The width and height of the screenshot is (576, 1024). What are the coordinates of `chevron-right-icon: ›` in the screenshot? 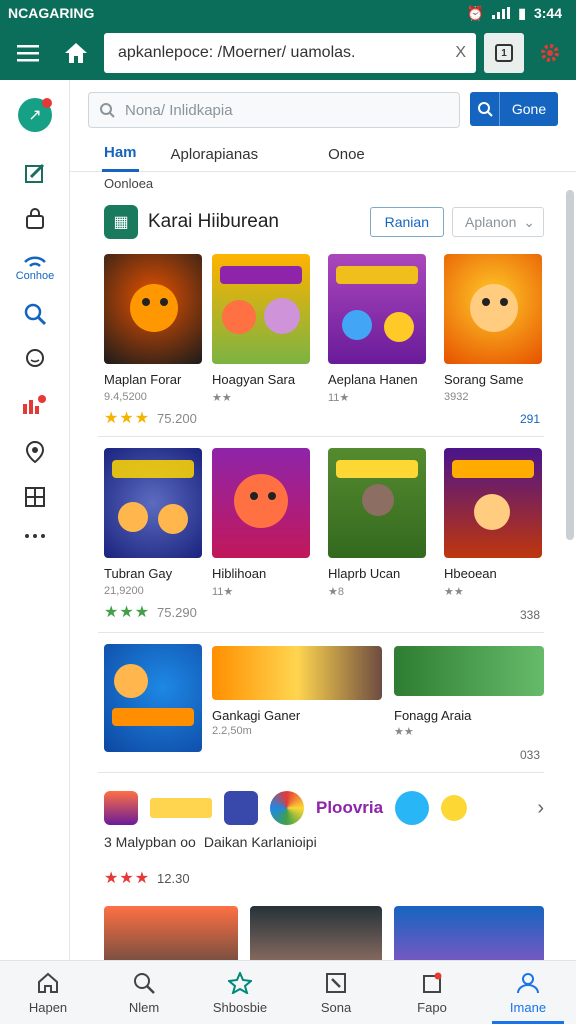 It's located at (540, 808).